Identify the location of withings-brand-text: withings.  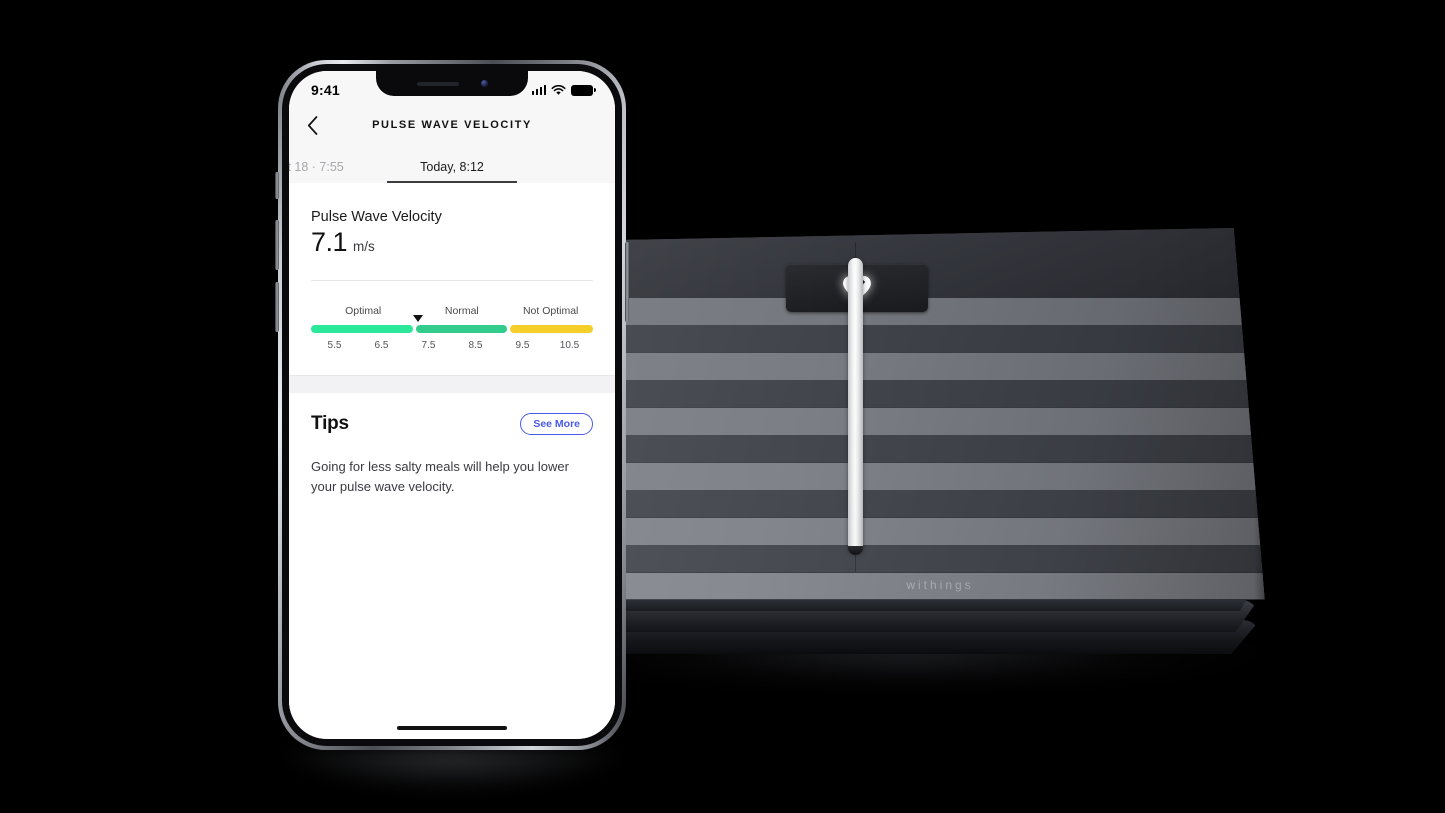
(940, 585).